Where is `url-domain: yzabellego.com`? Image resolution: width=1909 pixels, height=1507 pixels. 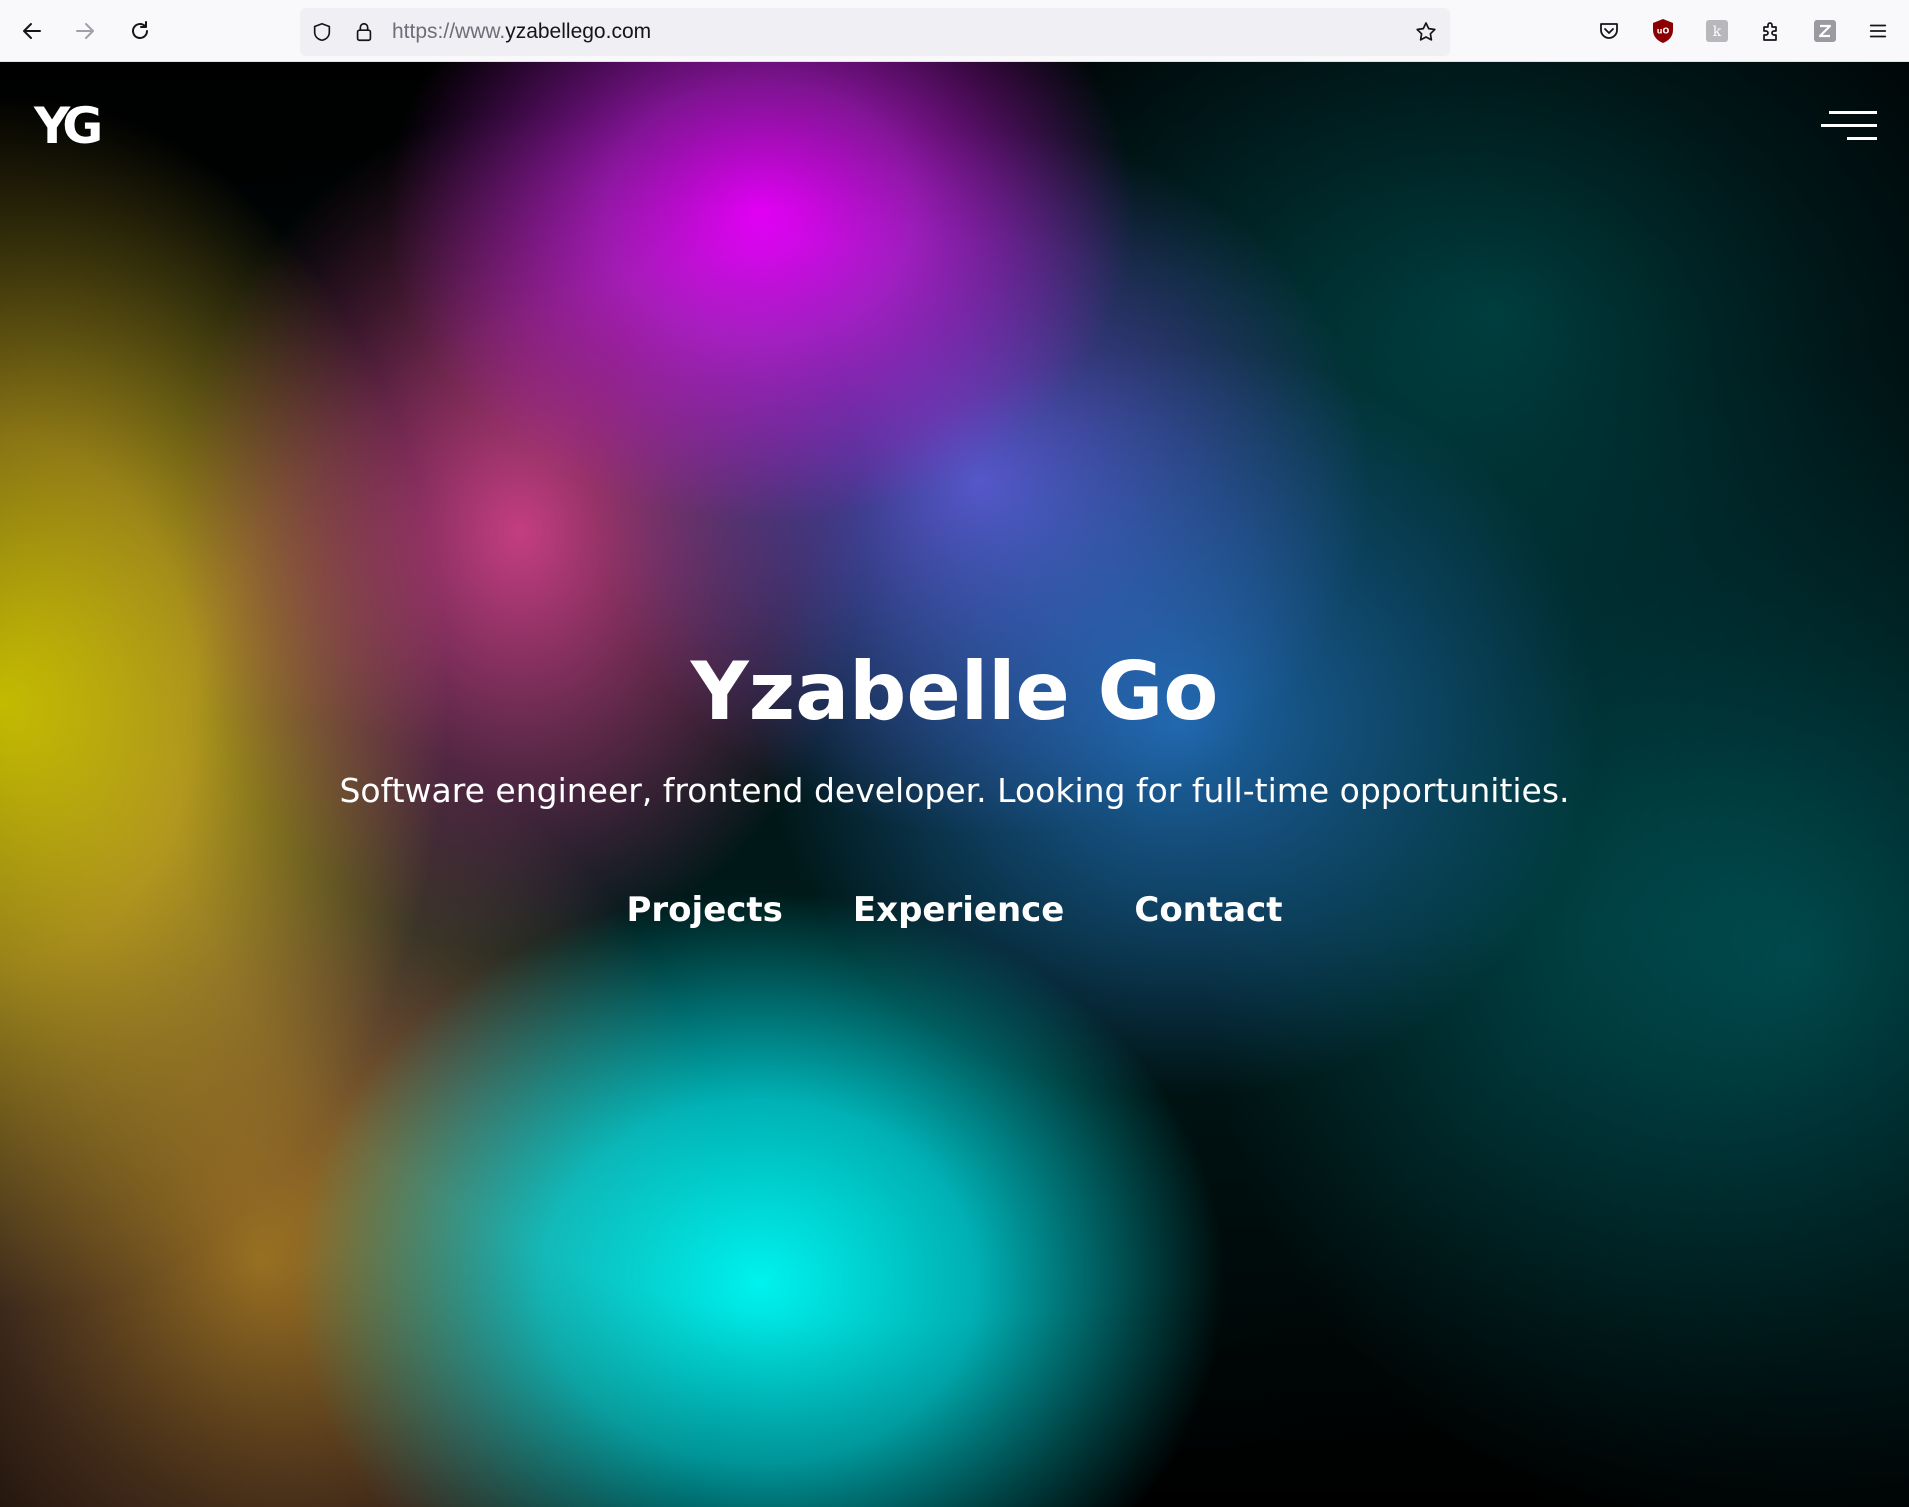 url-domain: yzabellego.com is located at coordinates (578, 31).